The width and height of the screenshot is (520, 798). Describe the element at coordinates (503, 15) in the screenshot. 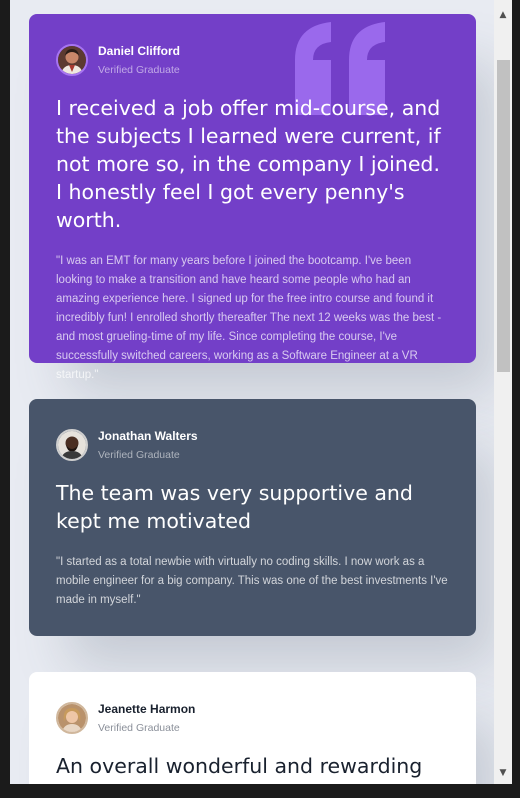

I see `scroll-up-icon: ▲` at that location.